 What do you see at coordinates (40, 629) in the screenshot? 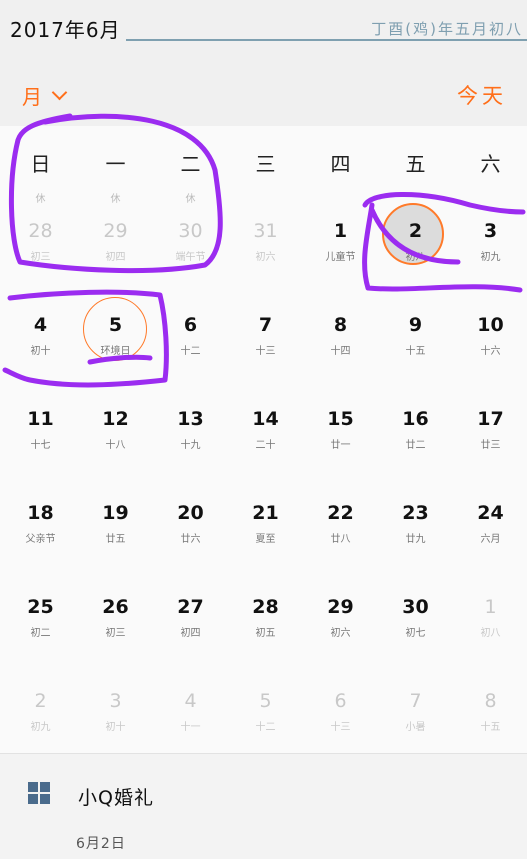
I see `day-cell: 25 初二` at bounding box center [40, 629].